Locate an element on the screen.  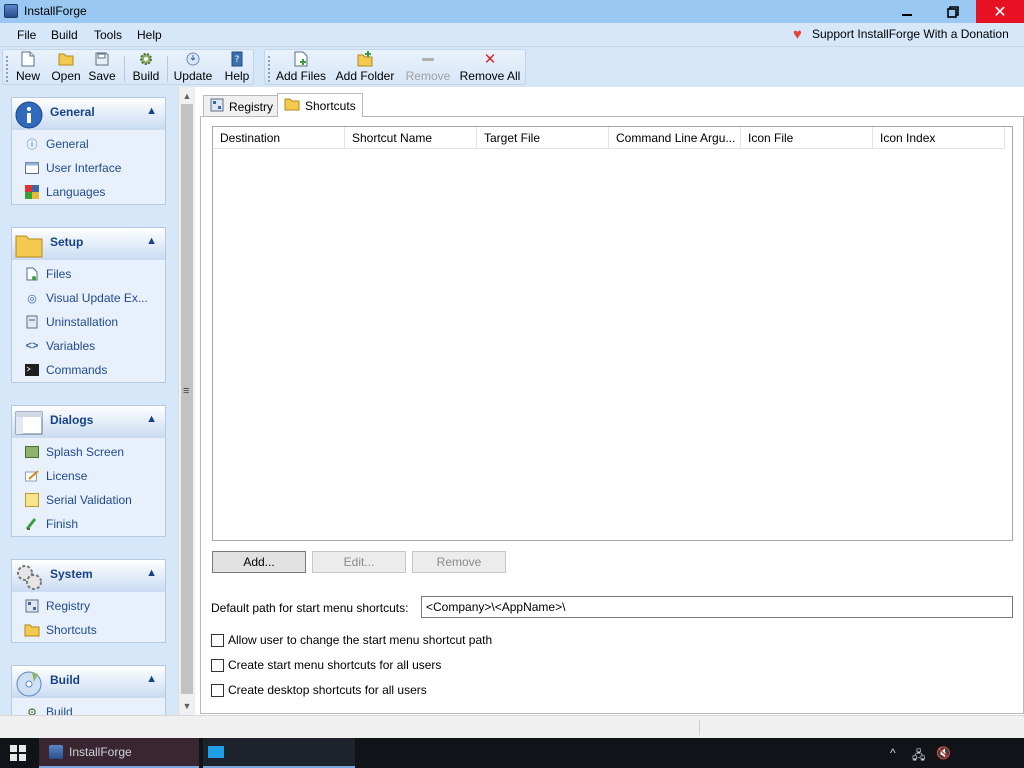
sidebar-item-shortcuts: Shortcuts is located at coordinates (88, 630).